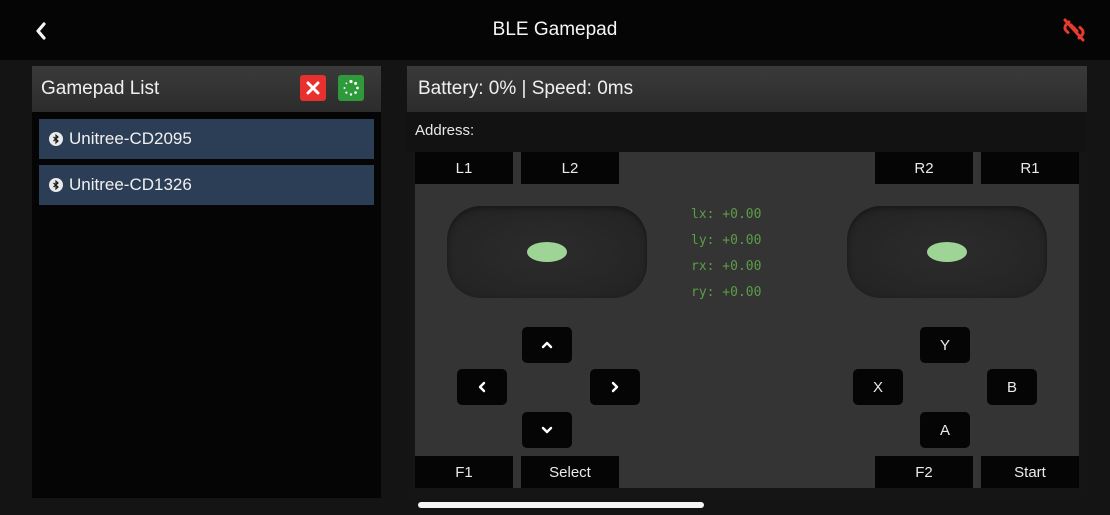  Describe the element at coordinates (726, 254) in the screenshot. I see `axis-readout: lx: +0.00 ly: +0.00 rx: +0.00 ry: +0.00` at that location.